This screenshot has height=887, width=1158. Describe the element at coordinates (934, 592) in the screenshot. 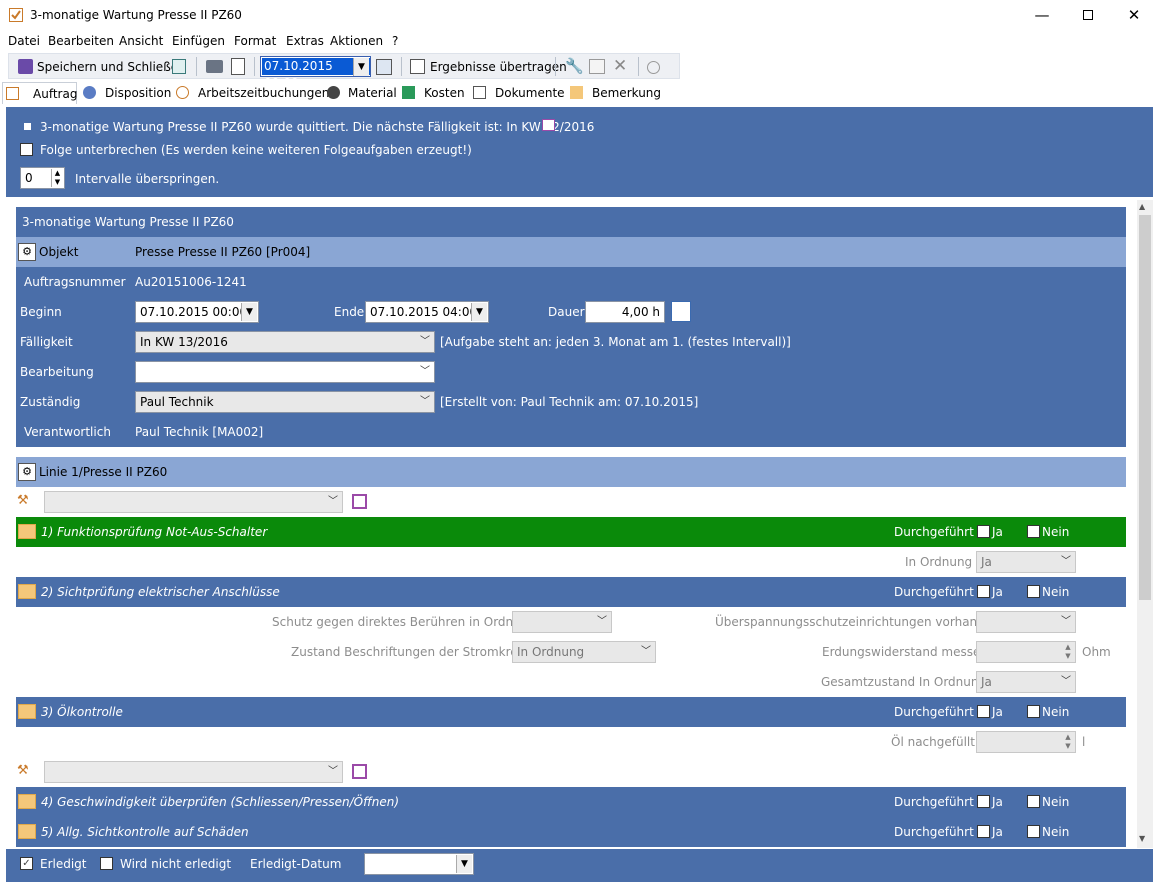

I see `done-label: Durchgeführt` at that location.